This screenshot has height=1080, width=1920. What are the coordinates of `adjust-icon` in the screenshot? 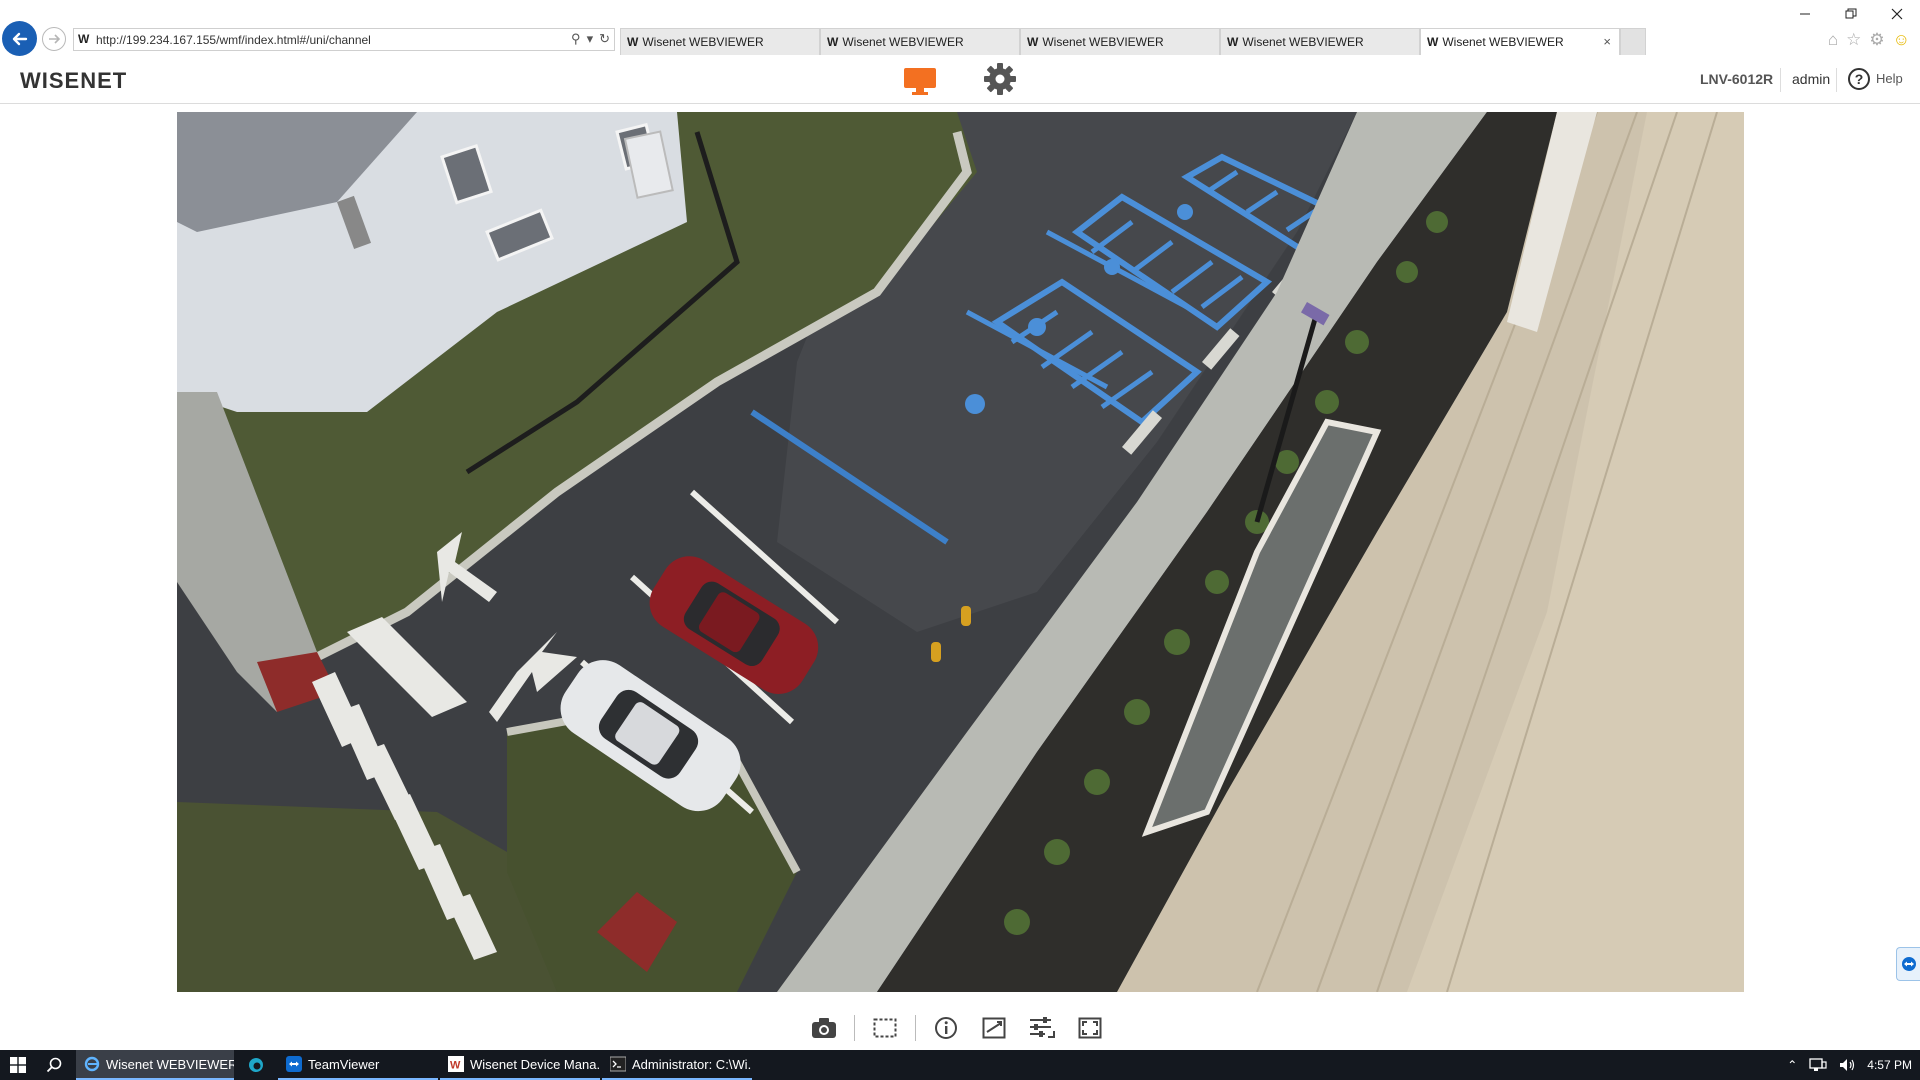 It's located at (1042, 1027).